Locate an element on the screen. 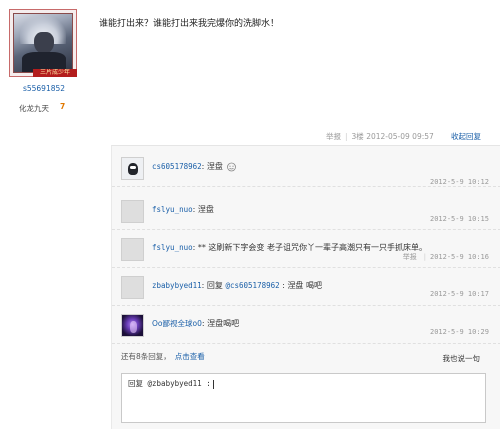  more-replies-text: 还有8条回复， is located at coordinates (146, 356).